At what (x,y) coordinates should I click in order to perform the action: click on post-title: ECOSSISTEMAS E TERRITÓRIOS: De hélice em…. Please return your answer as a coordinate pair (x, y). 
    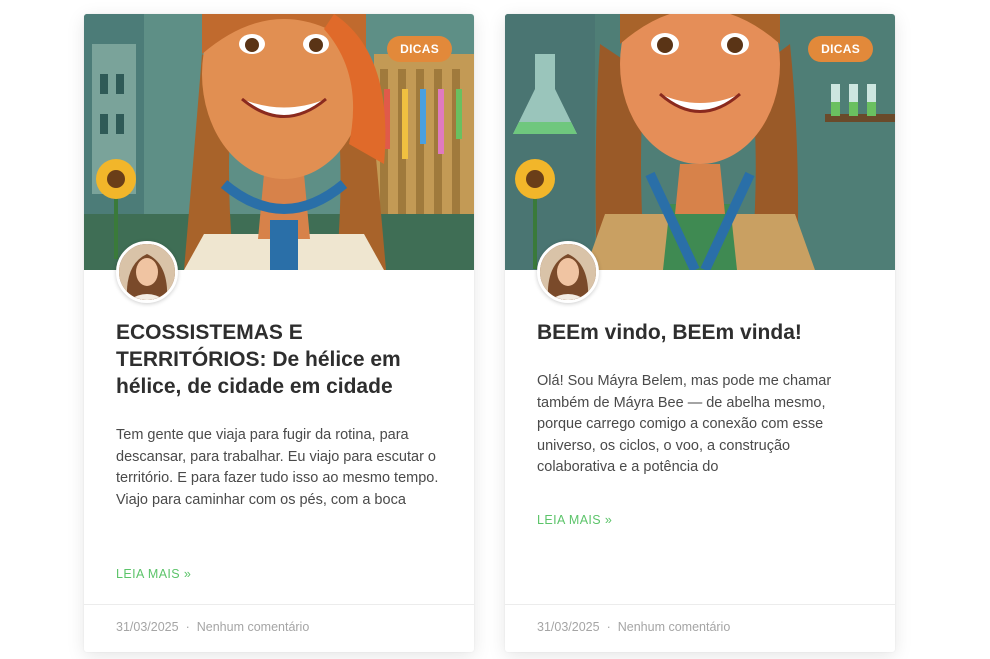
    Looking at the image, I should click on (281, 359).